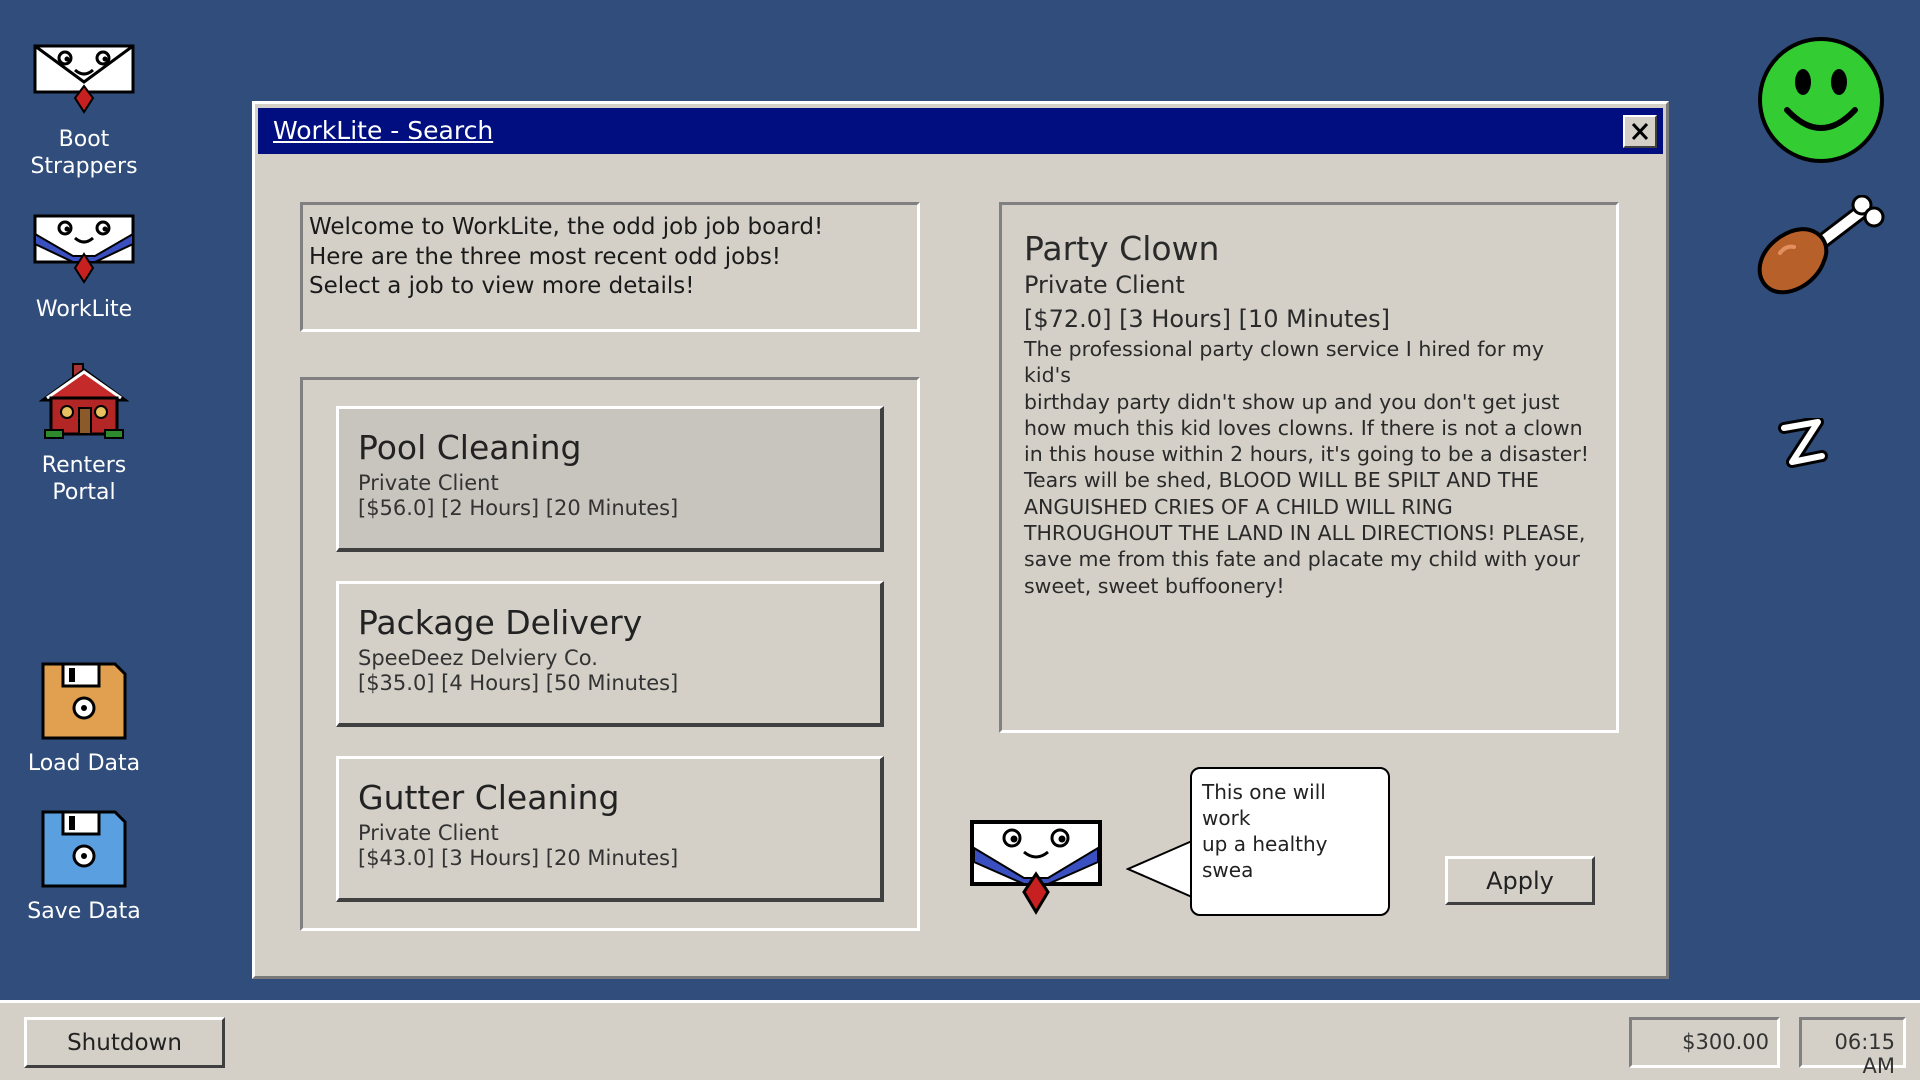  What do you see at coordinates (1821, 245) in the screenshot?
I see `drumstick-icon` at bounding box center [1821, 245].